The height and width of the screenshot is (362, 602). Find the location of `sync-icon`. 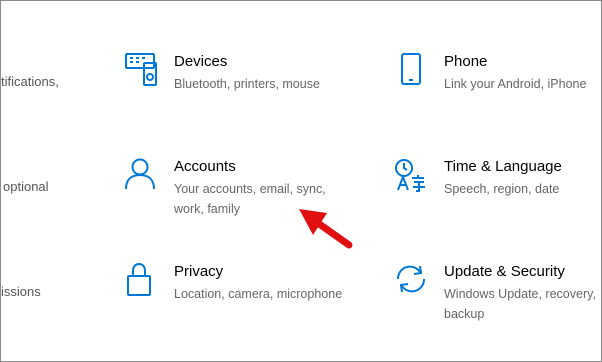

sync-icon is located at coordinates (412, 281).